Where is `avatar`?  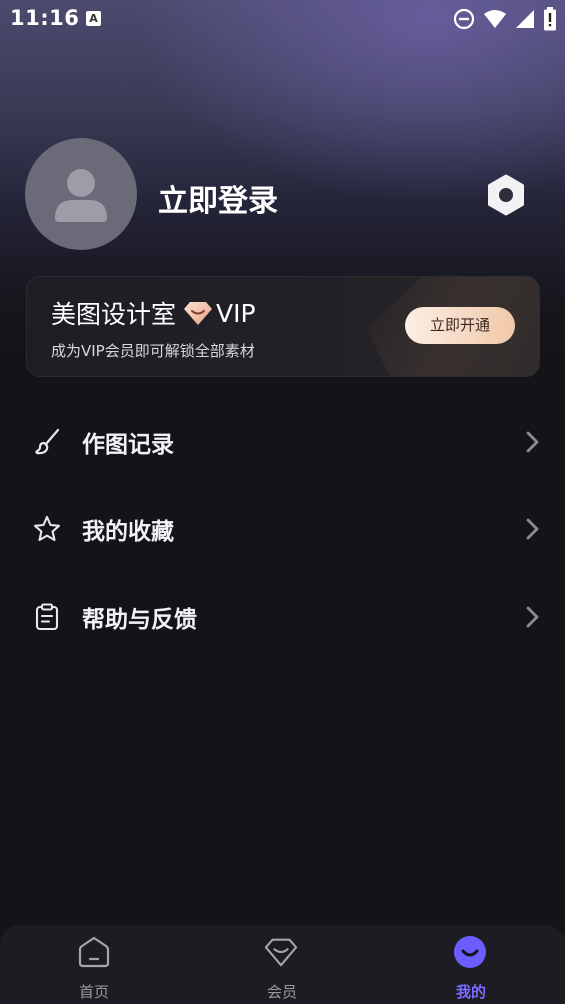 avatar is located at coordinates (81, 194).